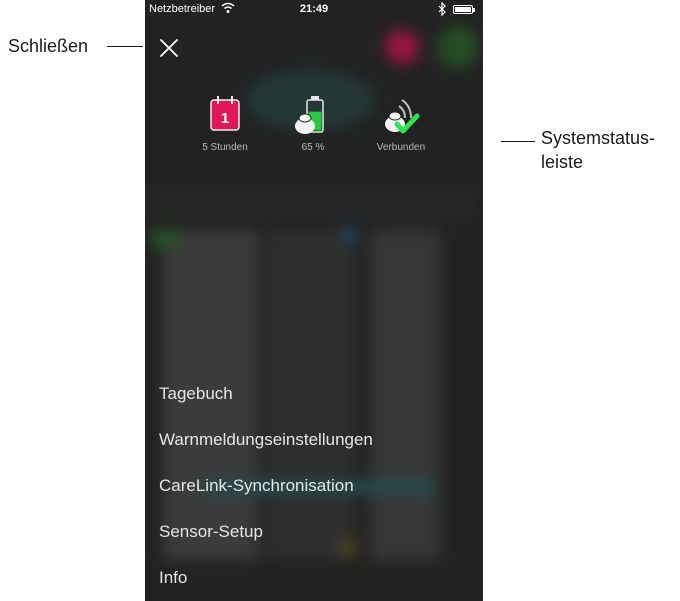 The width and height of the screenshot is (680, 601). I want to click on callout-close-line, so click(125, 46).